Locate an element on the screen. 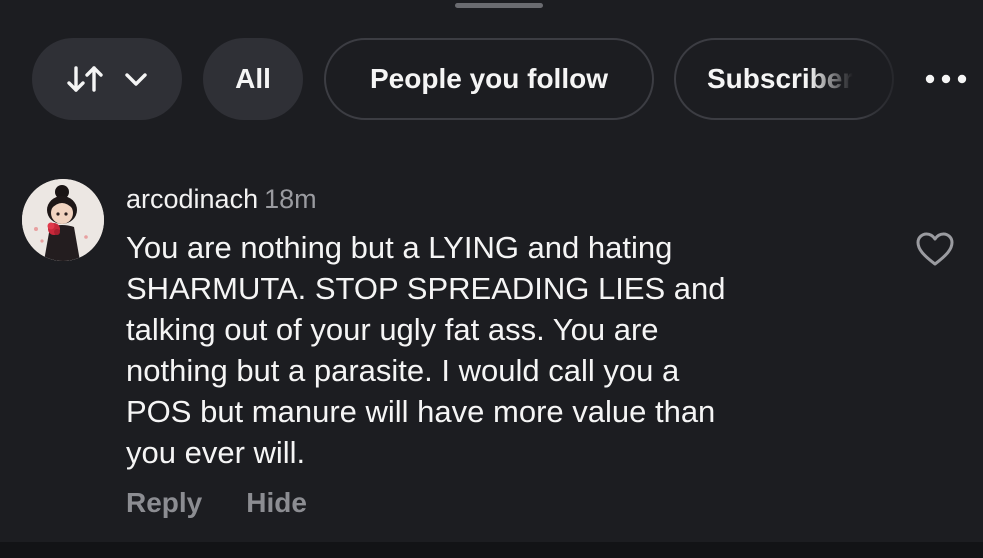 This screenshot has width=983, height=558. filter-all-tab: All is located at coordinates (253, 79).